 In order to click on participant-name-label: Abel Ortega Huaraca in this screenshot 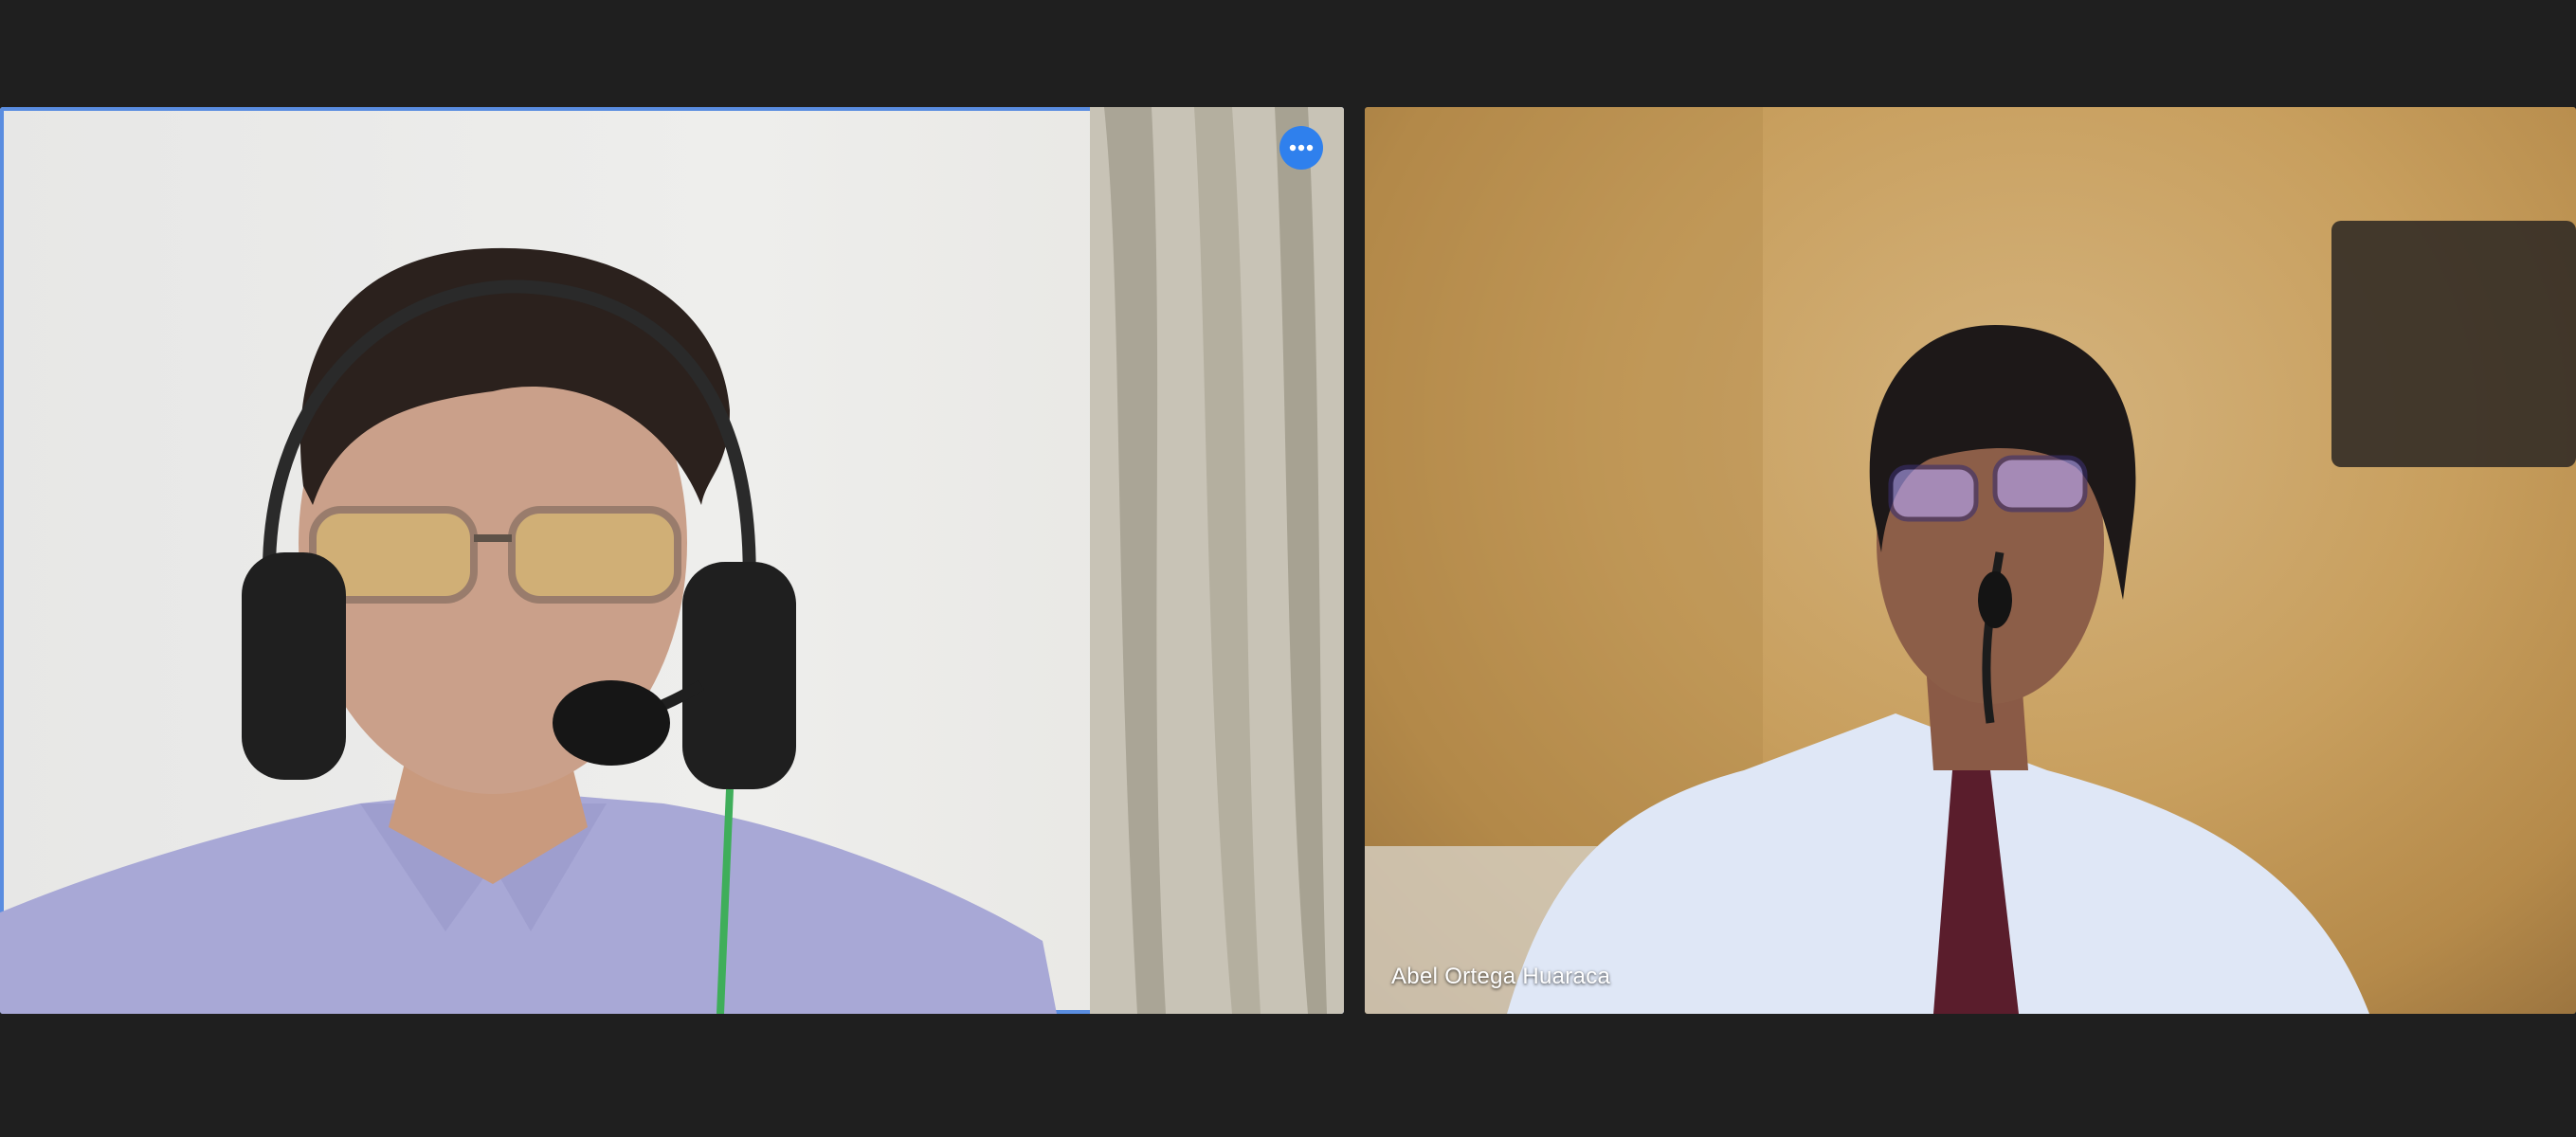, I will do `click(1501, 976)`.